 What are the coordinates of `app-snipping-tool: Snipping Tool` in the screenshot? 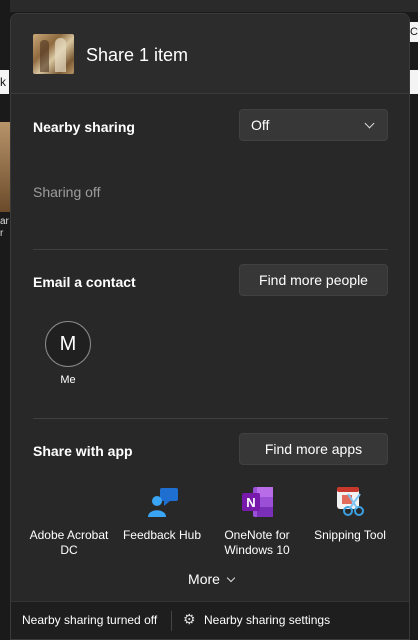 It's located at (350, 514).